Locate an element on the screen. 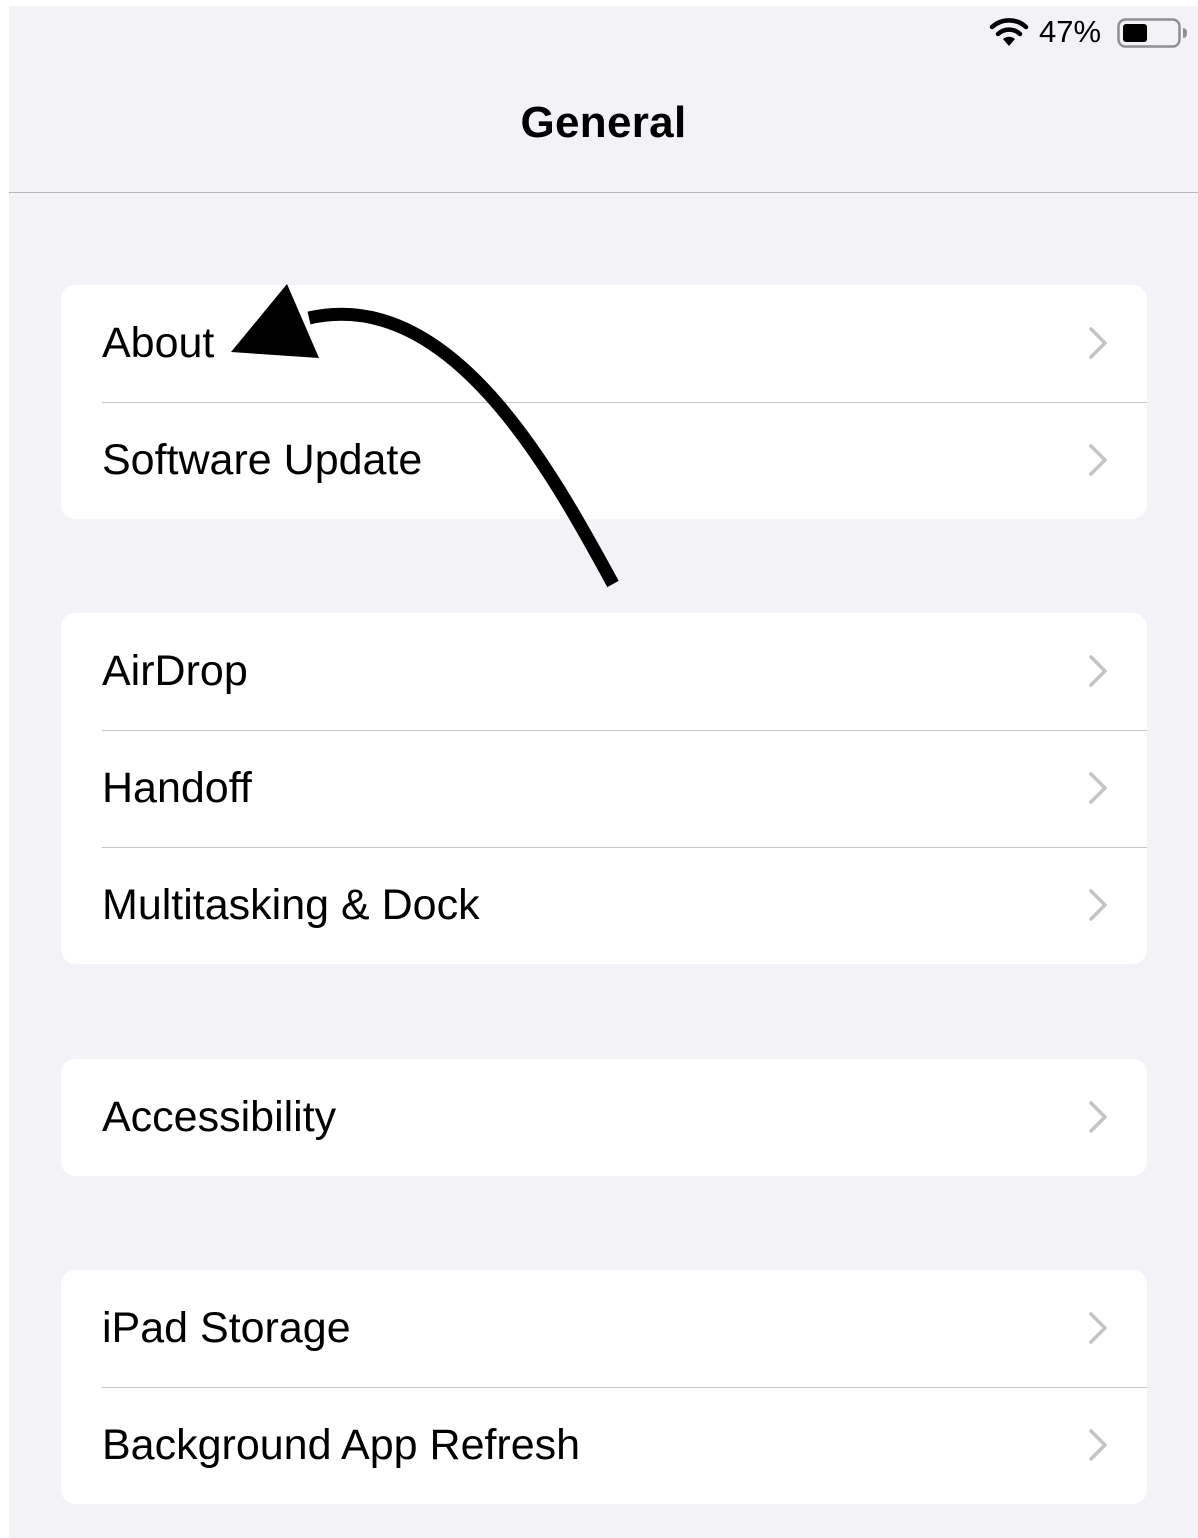  settings-row-software-update: Software Update is located at coordinates (604, 460).